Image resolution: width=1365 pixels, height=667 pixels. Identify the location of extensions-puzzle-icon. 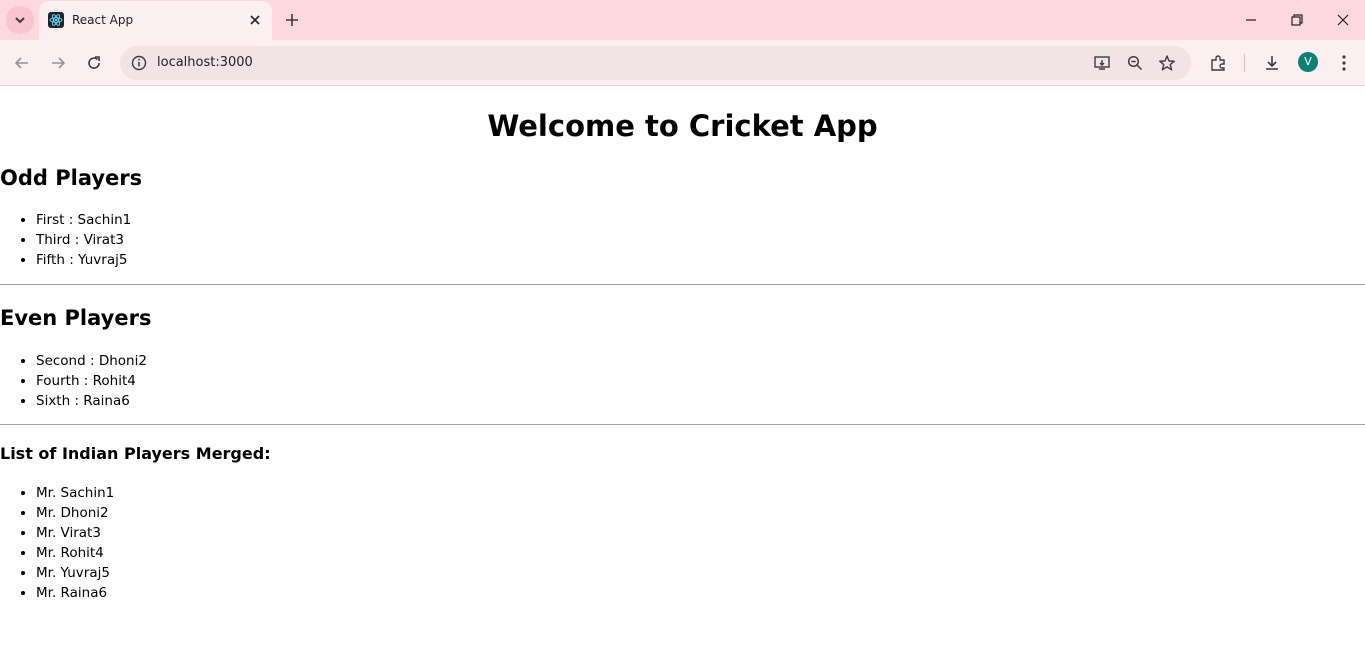
(1218, 63).